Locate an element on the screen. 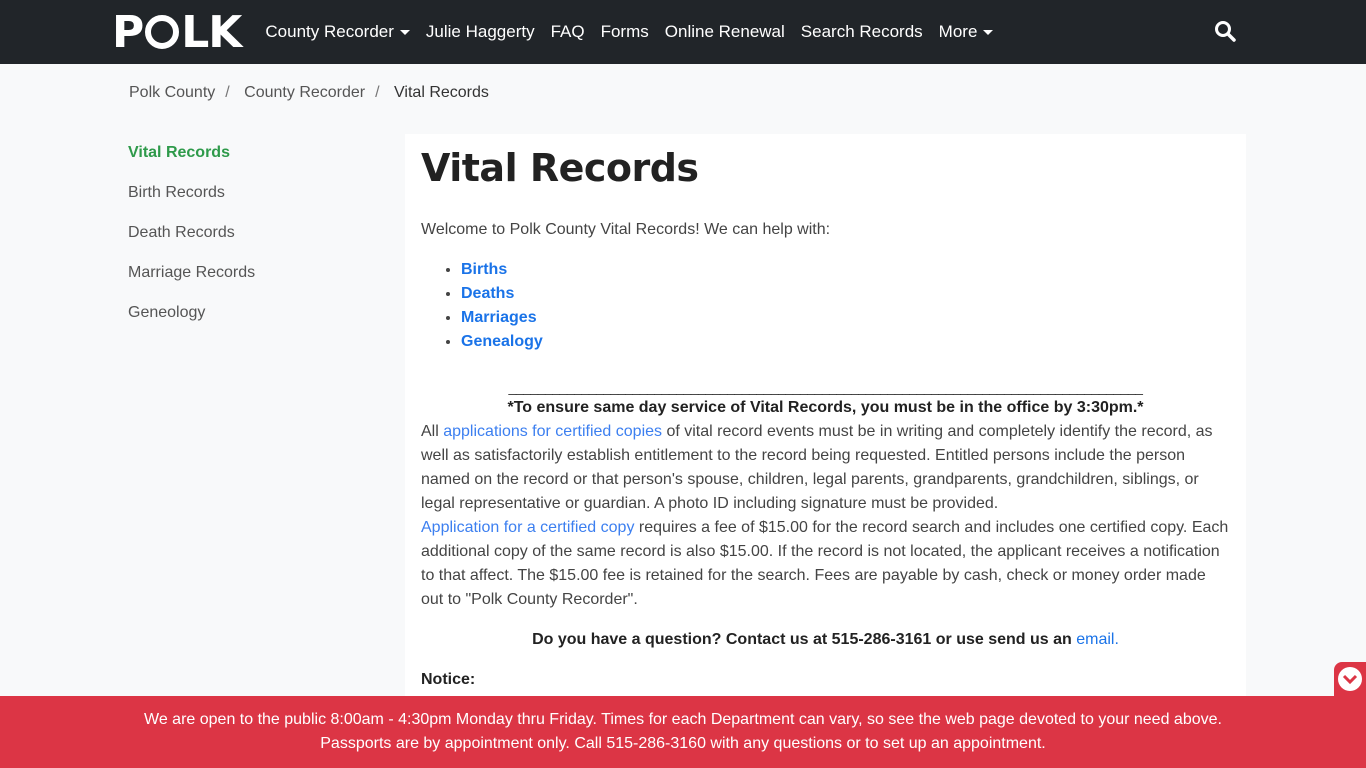 This screenshot has height=768, width=1366. email-link: email. is located at coordinates (1097, 639).